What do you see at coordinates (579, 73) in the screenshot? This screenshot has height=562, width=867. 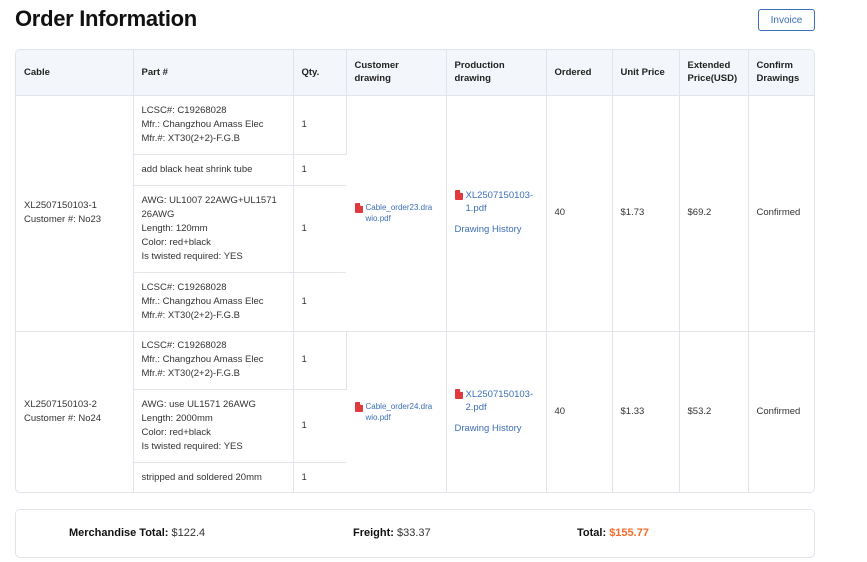 I see `header-ordered: Ordered` at bounding box center [579, 73].